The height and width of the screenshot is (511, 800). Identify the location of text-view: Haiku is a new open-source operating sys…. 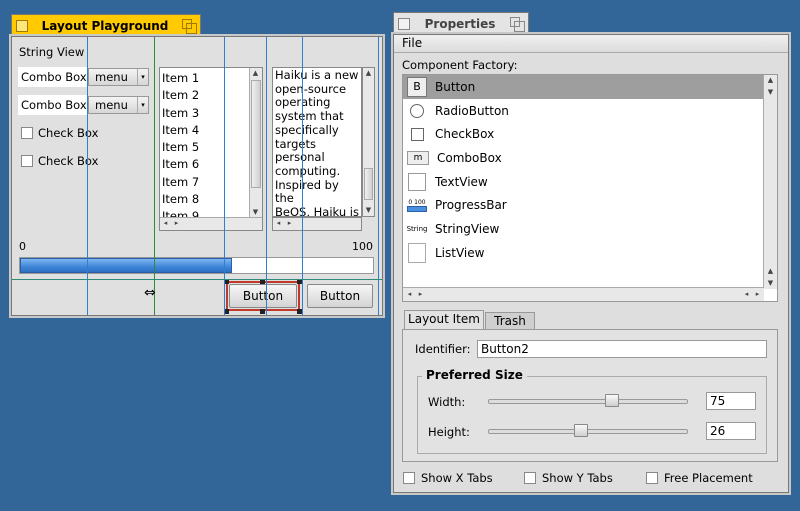
(317, 142).